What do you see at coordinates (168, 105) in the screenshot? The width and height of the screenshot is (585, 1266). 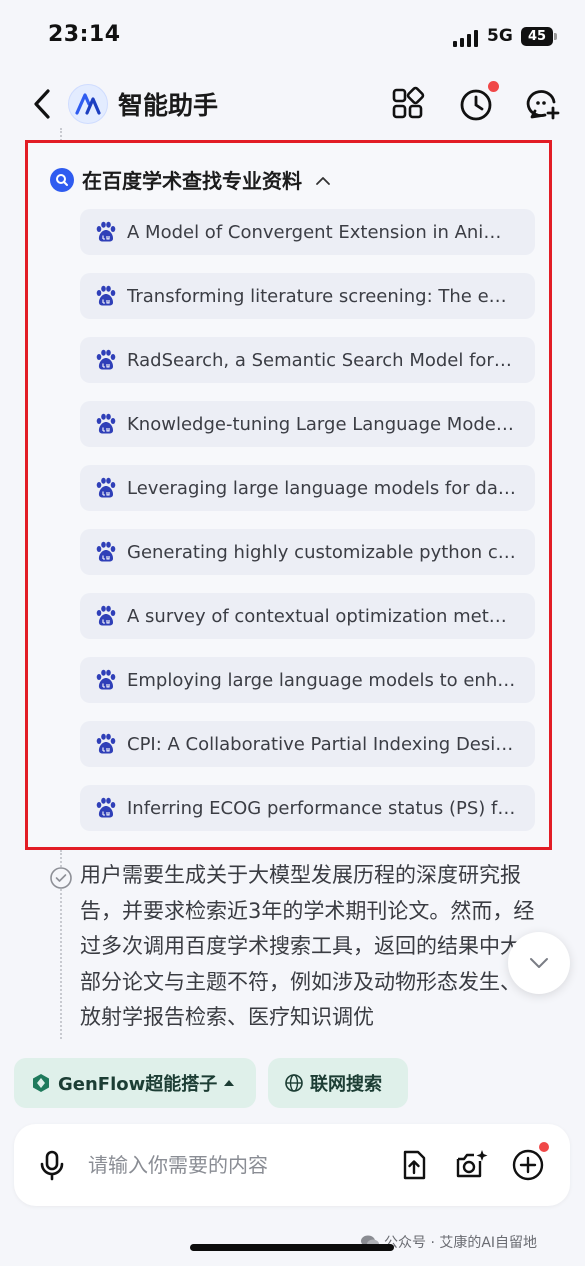 I see `page-title: 智能助手` at bounding box center [168, 105].